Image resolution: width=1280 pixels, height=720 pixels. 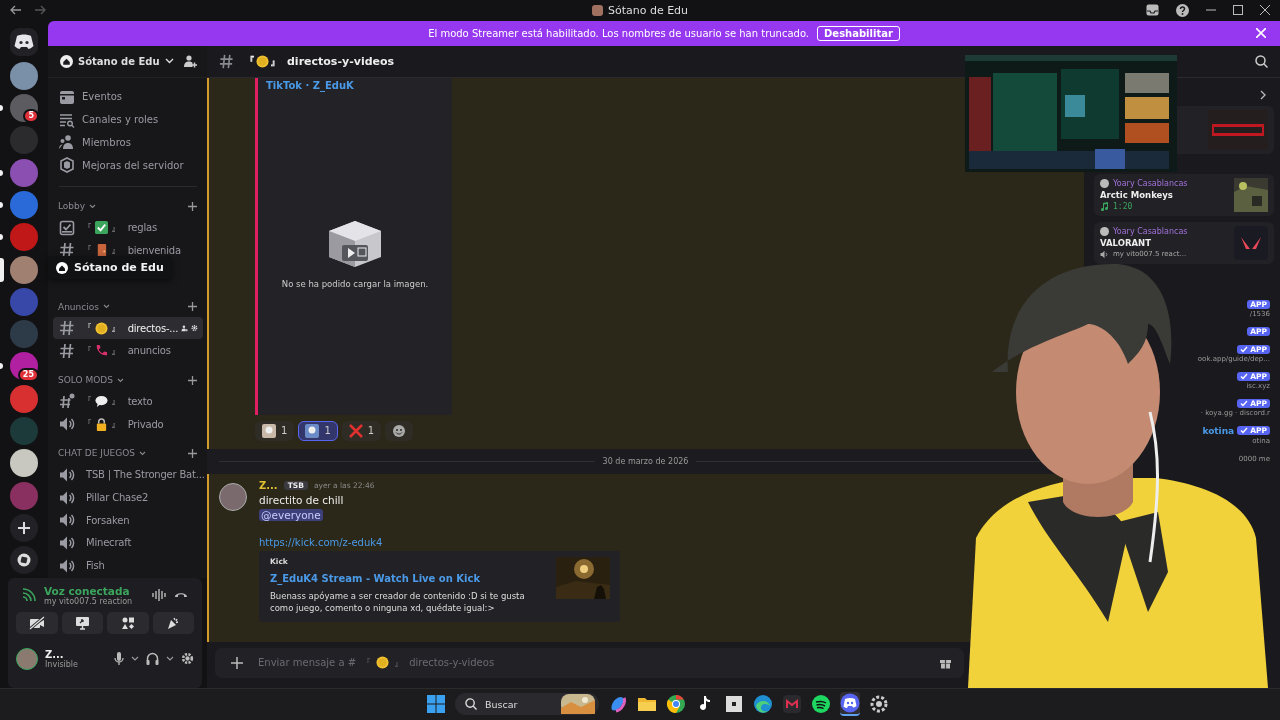 I want to click on settings-icon, so click(x=187, y=659).